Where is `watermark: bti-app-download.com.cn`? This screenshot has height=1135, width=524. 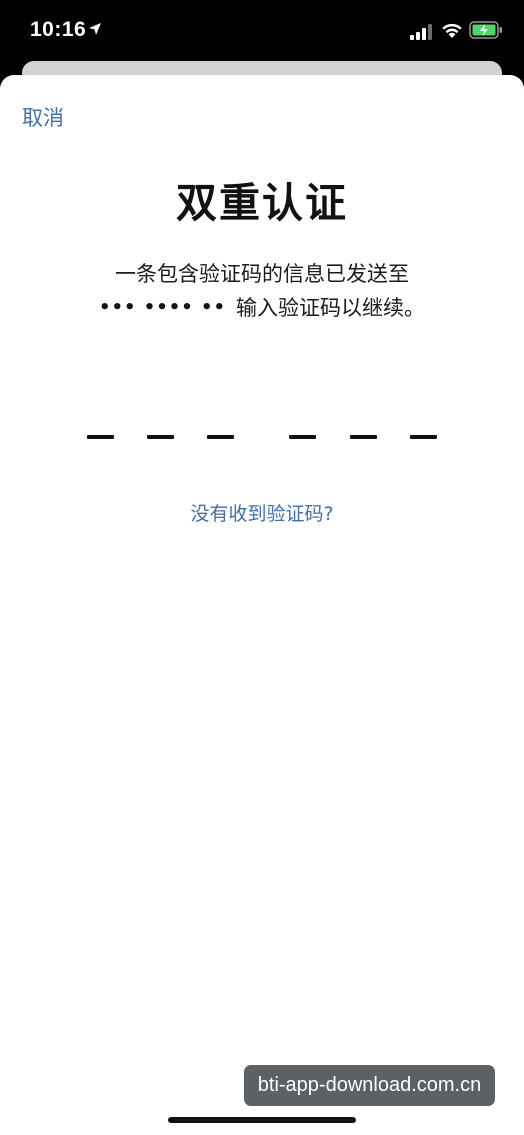 watermark: bti-app-download.com.cn is located at coordinates (369, 1085).